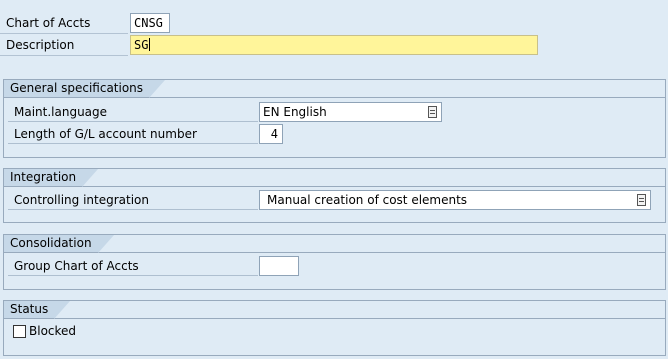 The height and width of the screenshot is (359, 668). I want to click on controlling-integration-field: Manual creation of cost elements, so click(455, 200).